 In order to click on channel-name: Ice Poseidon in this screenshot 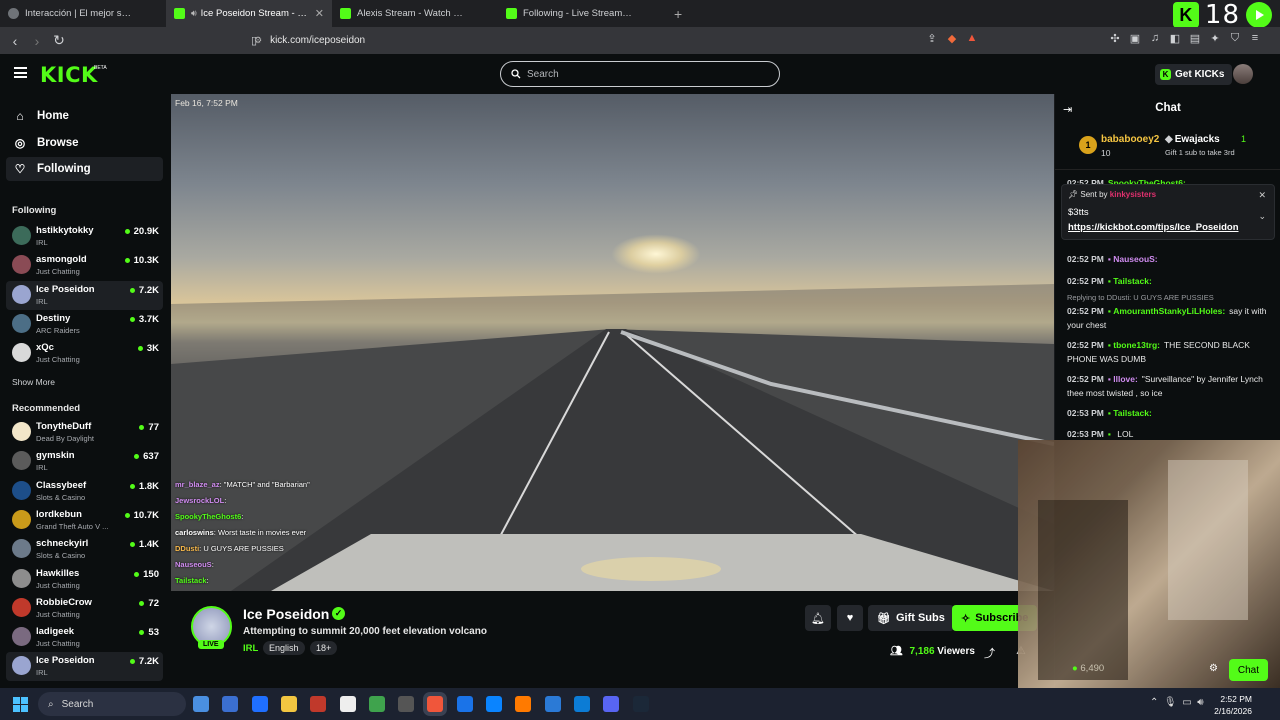, I will do `click(286, 614)`.